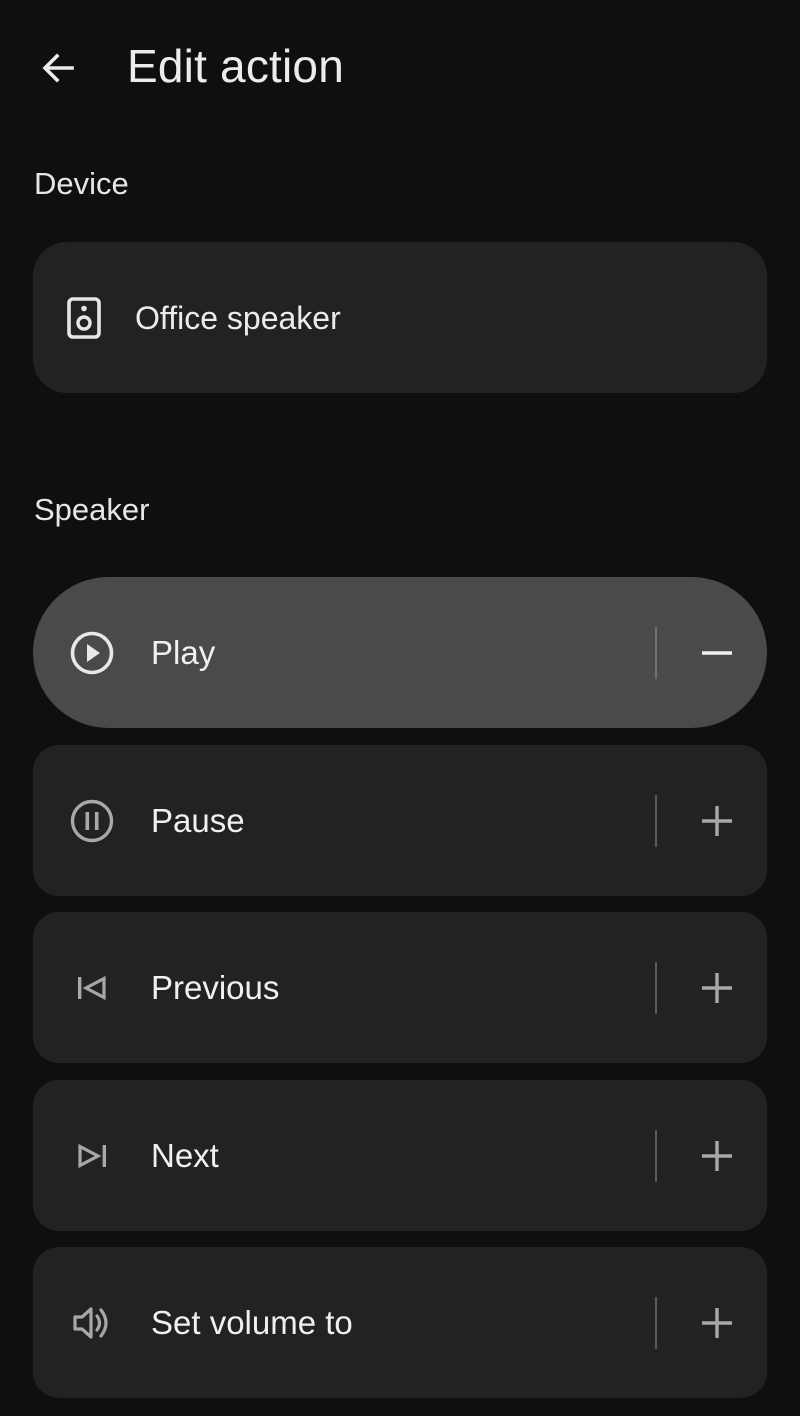  Describe the element at coordinates (92, 653) in the screenshot. I see `play-circle-icon` at that location.